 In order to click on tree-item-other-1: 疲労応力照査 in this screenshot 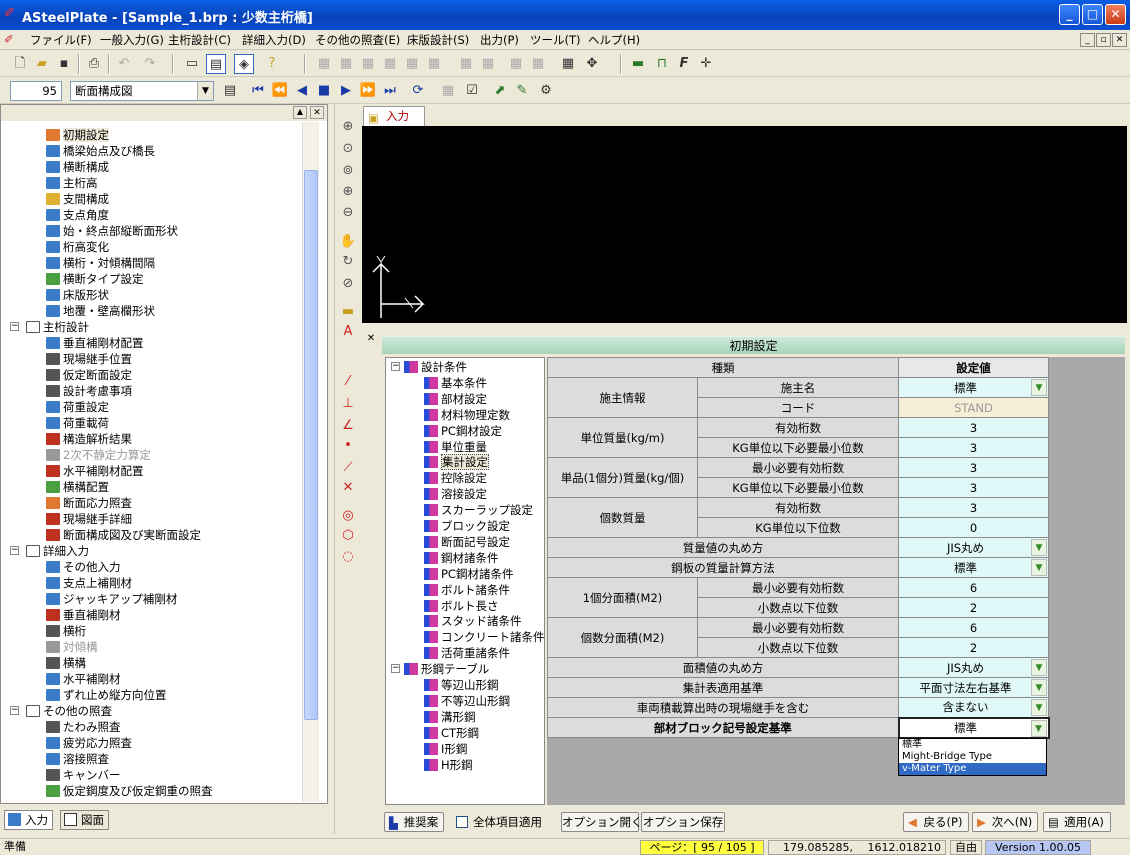, I will do `click(89, 743)`.